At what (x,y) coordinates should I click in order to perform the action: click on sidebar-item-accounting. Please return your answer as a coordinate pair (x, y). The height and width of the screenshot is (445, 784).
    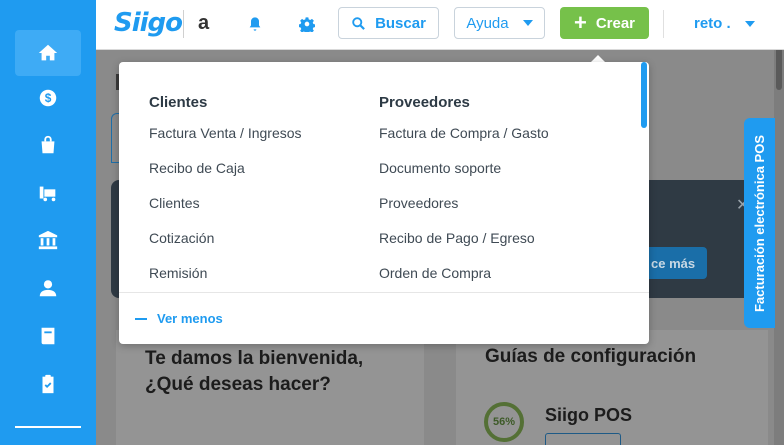
    Looking at the image, I should click on (48, 336).